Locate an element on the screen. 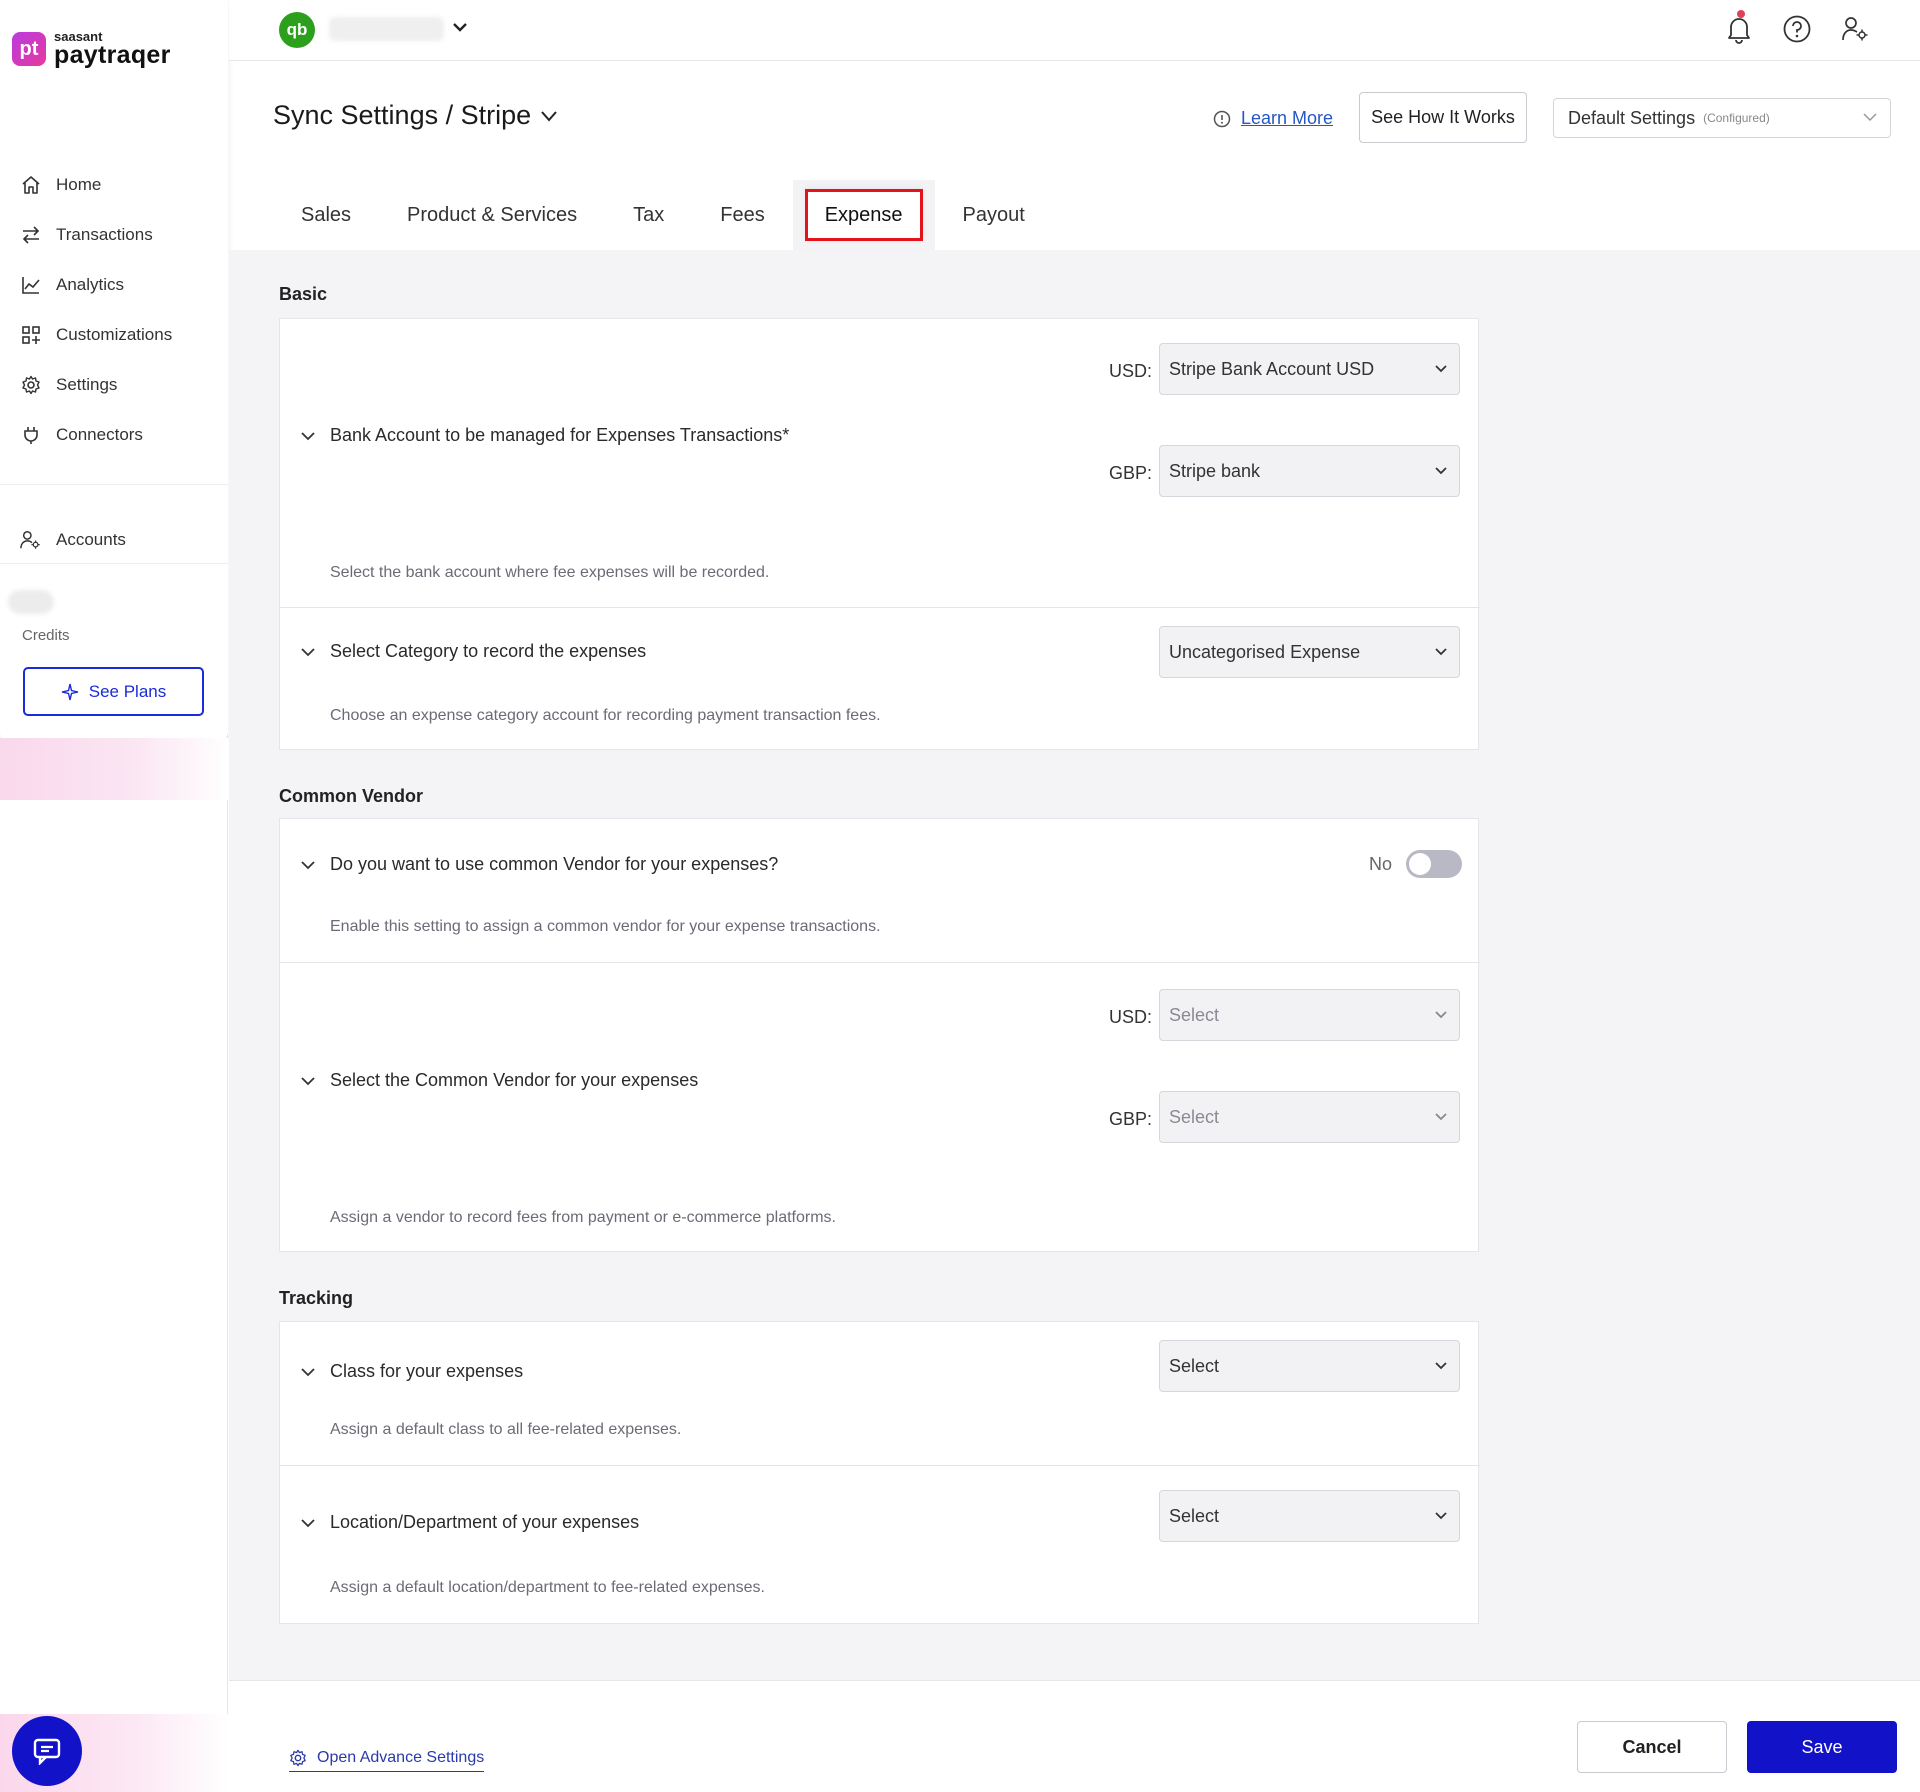  quickbooks-logo: qb is located at coordinates (297, 30).